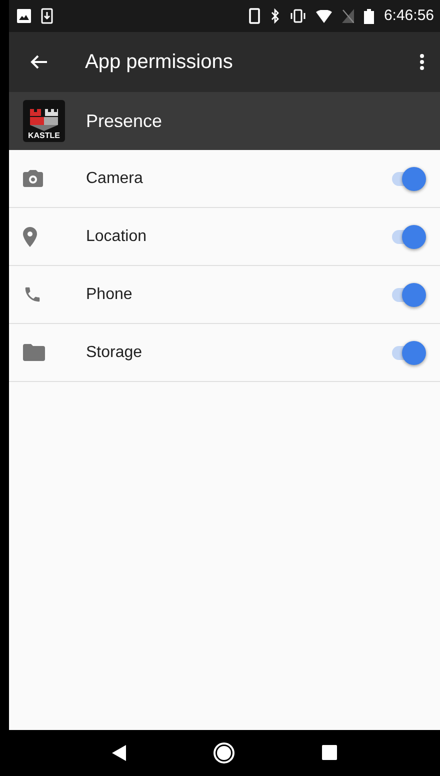  Describe the element at coordinates (422, 62) in the screenshot. I see `more-vertical-icon` at that location.